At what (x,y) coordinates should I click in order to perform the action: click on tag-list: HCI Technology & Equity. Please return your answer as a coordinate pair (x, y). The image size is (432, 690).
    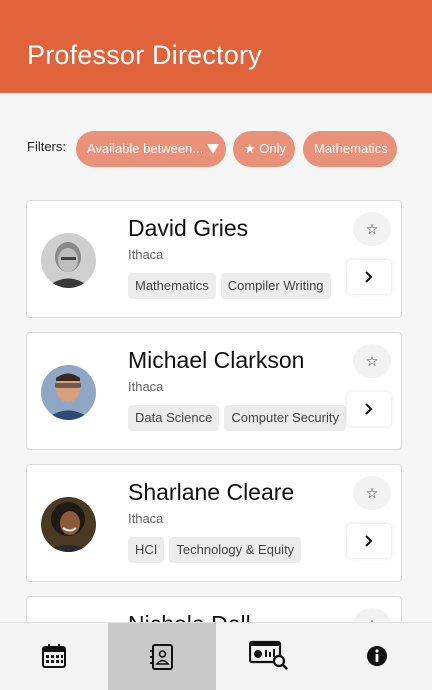
    Looking at the image, I should click on (239, 550).